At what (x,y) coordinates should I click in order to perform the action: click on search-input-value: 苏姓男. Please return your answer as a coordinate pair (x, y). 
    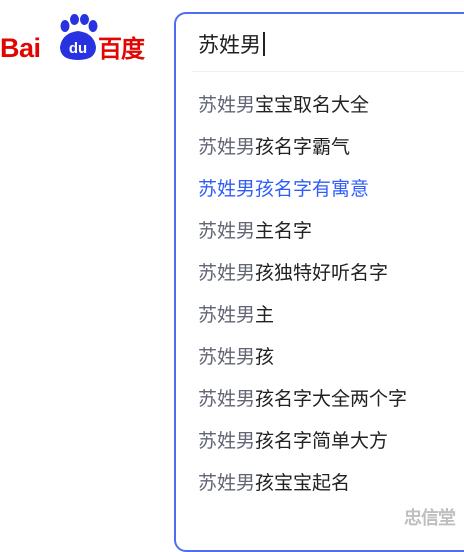
    Looking at the image, I should click on (229, 45).